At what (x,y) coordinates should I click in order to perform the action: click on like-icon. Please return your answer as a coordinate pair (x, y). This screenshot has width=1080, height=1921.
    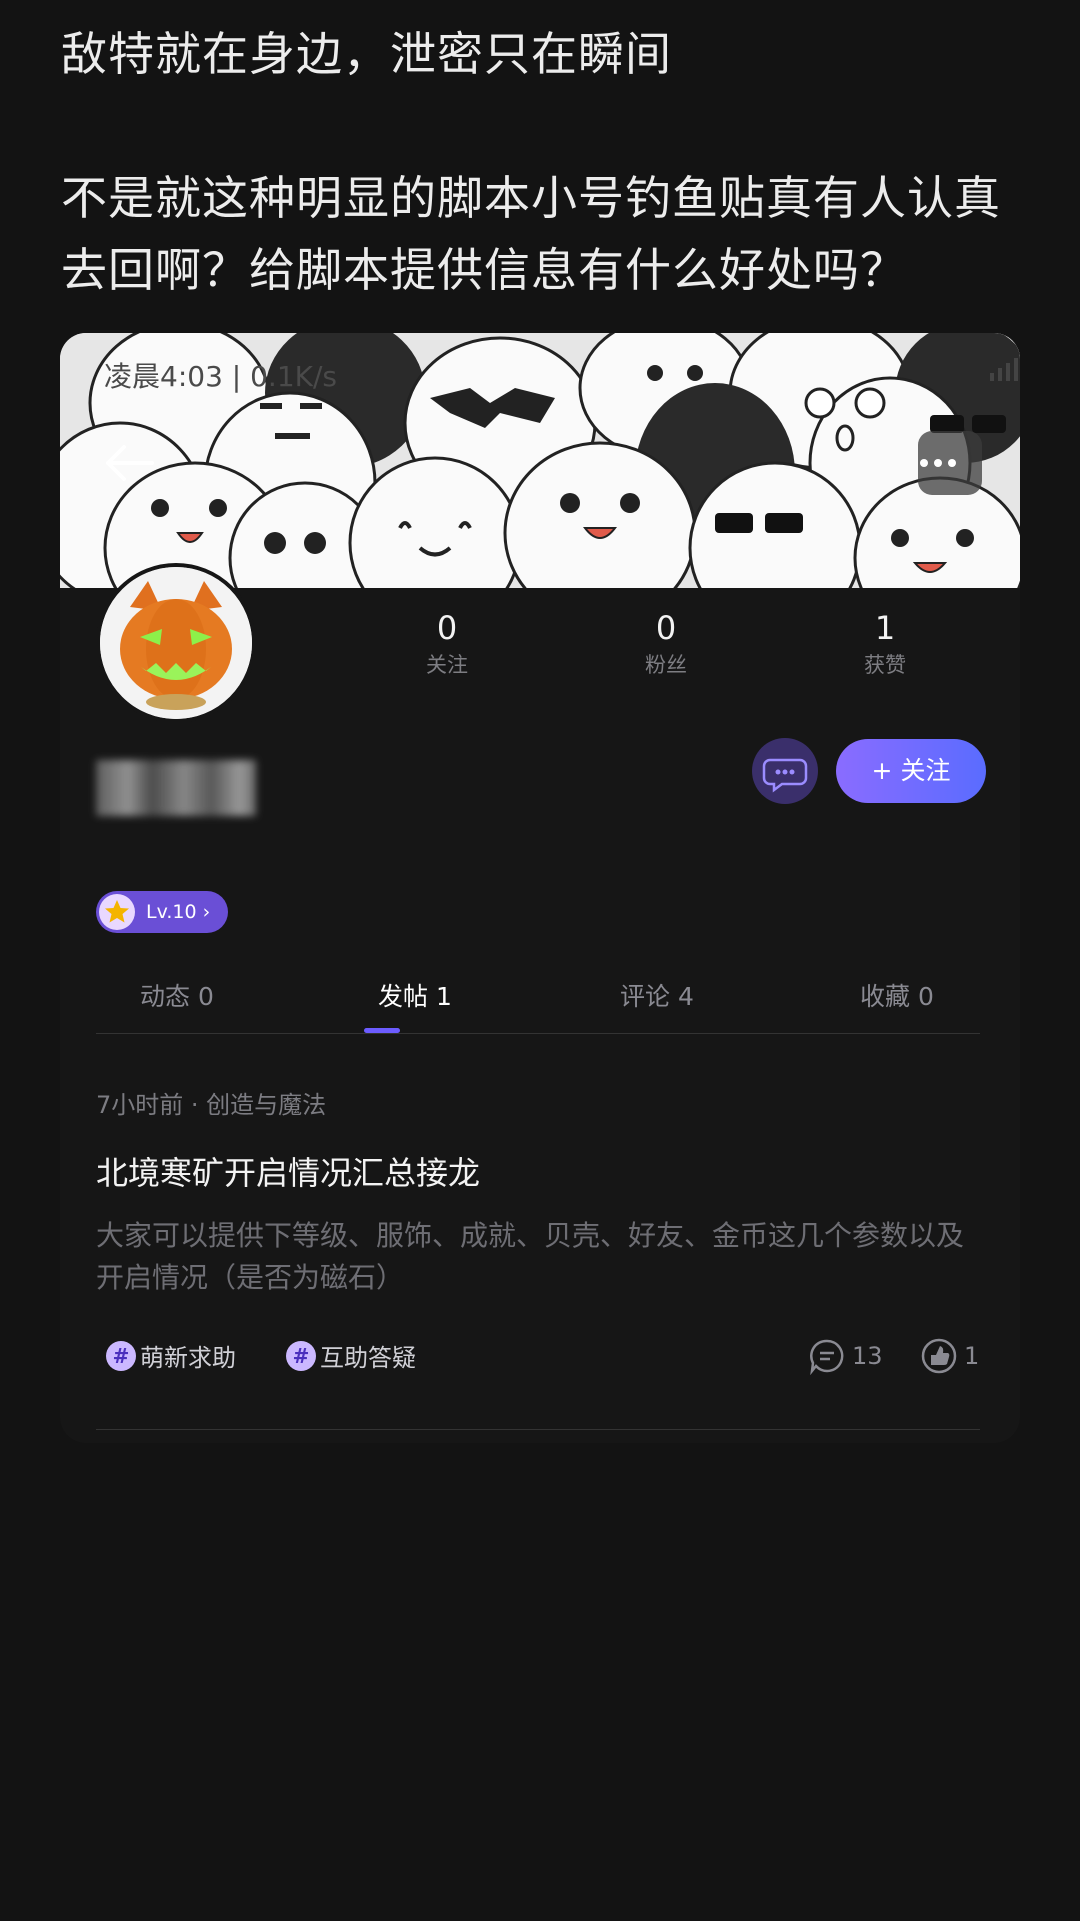
    Looking at the image, I should click on (939, 1356).